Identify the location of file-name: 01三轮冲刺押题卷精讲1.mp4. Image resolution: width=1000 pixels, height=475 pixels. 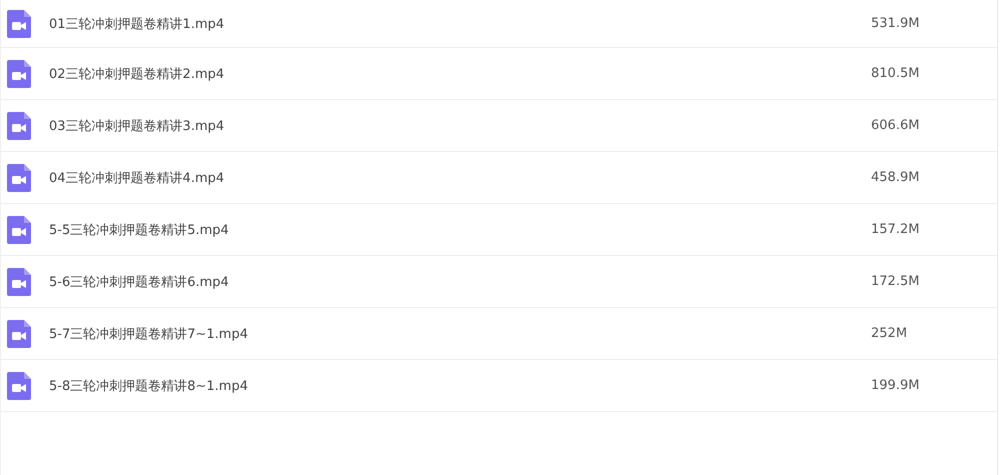
(460, 23).